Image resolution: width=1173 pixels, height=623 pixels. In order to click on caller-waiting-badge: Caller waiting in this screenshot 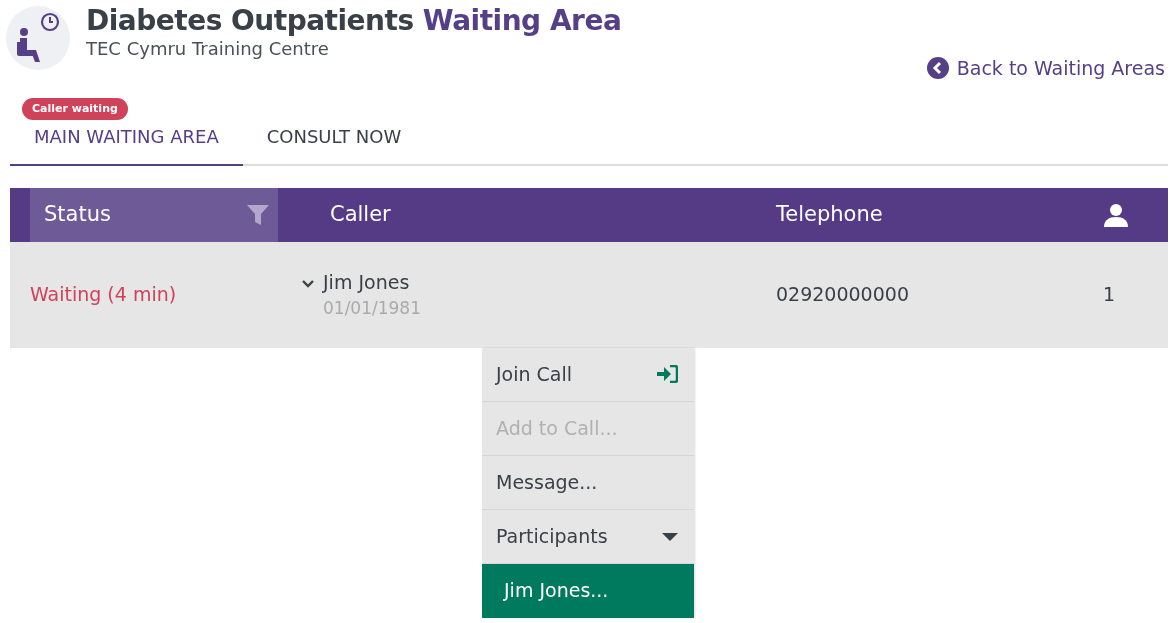, I will do `click(75, 108)`.